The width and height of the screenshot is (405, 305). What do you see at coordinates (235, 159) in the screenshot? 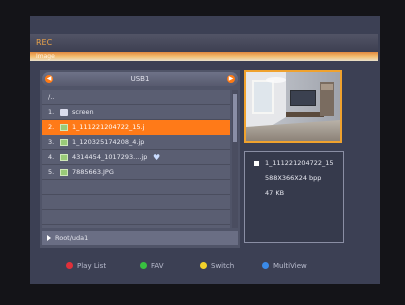
I see `scrollbar` at bounding box center [235, 159].